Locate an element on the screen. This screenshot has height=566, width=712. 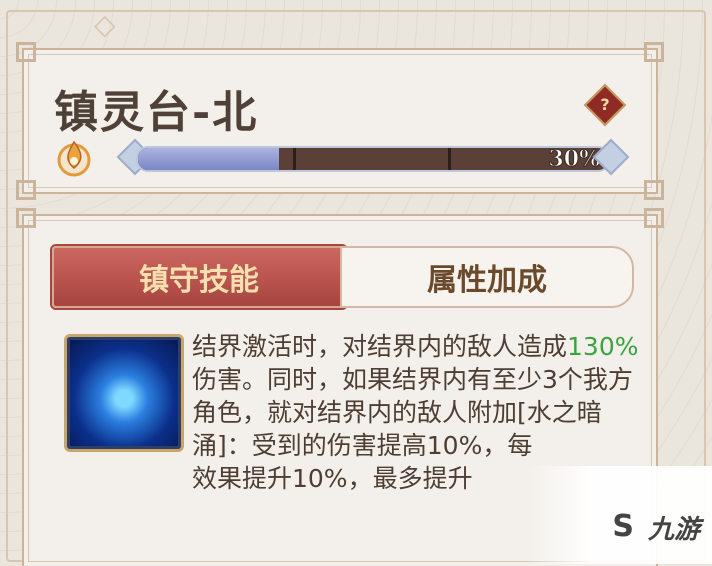
progress-bar: 30% is located at coordinates (374, 157).